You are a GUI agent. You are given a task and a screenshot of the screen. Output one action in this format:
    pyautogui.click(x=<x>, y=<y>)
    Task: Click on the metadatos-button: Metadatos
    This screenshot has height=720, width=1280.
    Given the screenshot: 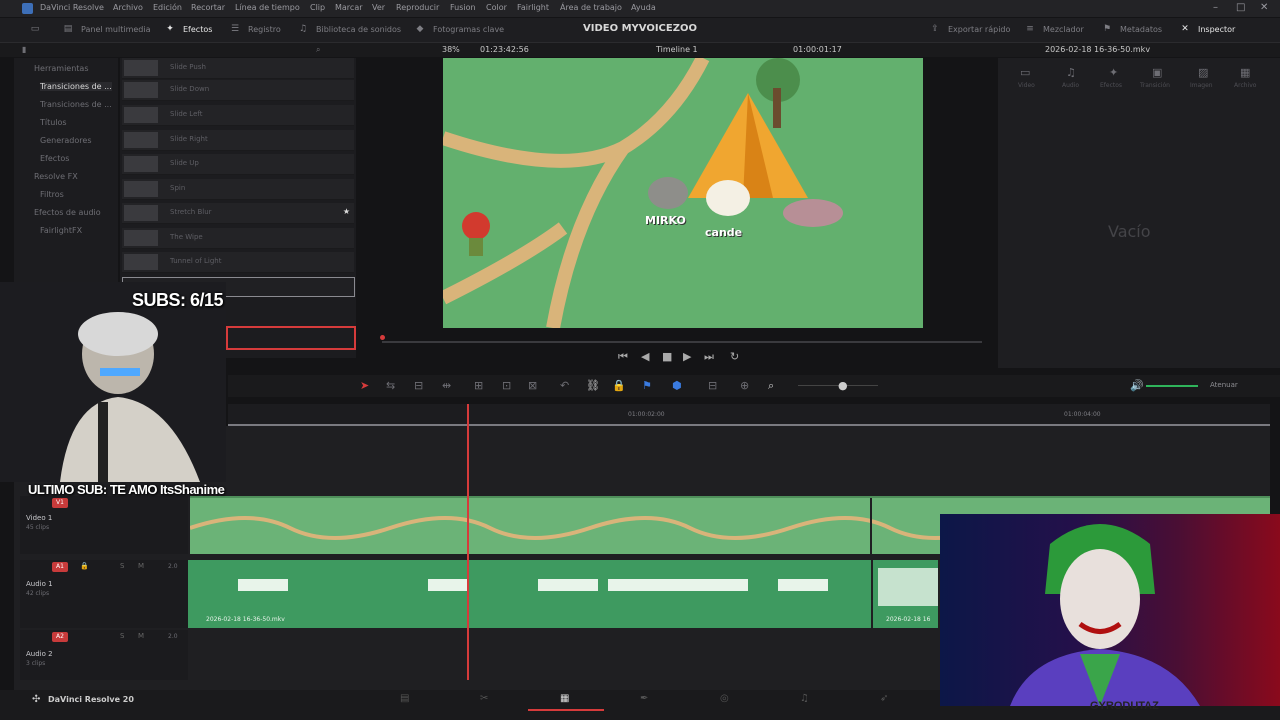 What is the action you would take?
    pyautogui.click(x=1141, y=29)
    